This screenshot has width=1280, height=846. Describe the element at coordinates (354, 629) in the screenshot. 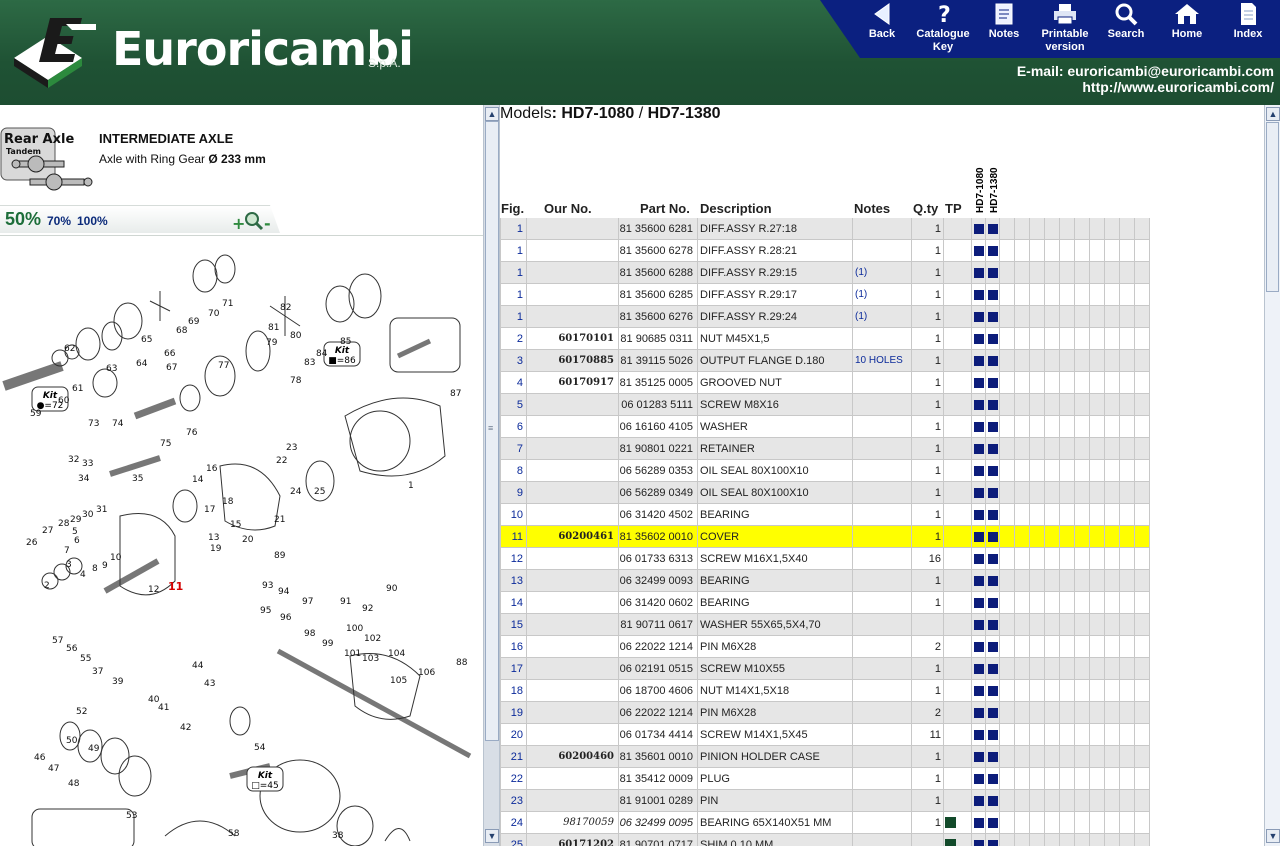

I see `diagram-callout: 100` at that location.